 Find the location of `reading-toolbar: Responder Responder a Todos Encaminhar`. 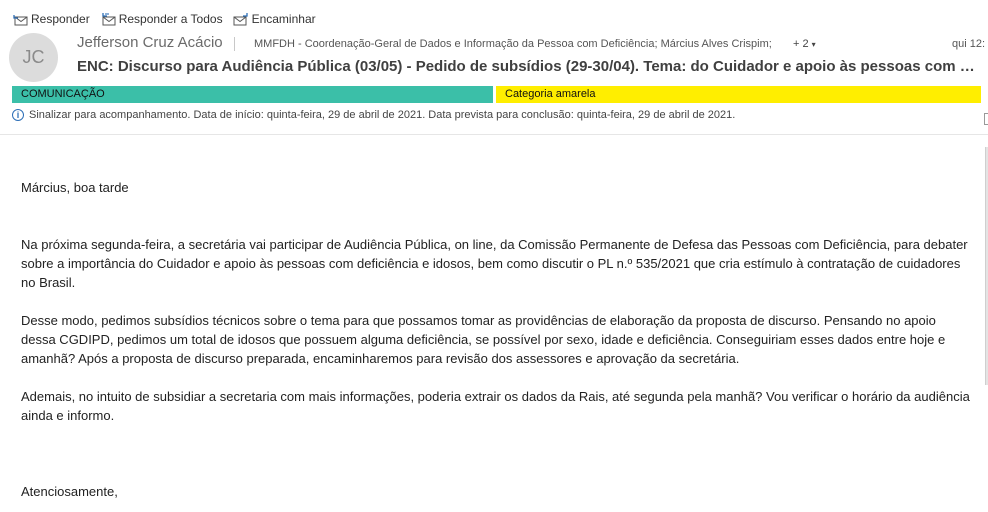

reading-toolbar: Responder Responder a Todos Encaminhar is located at coordinates (164, 19).